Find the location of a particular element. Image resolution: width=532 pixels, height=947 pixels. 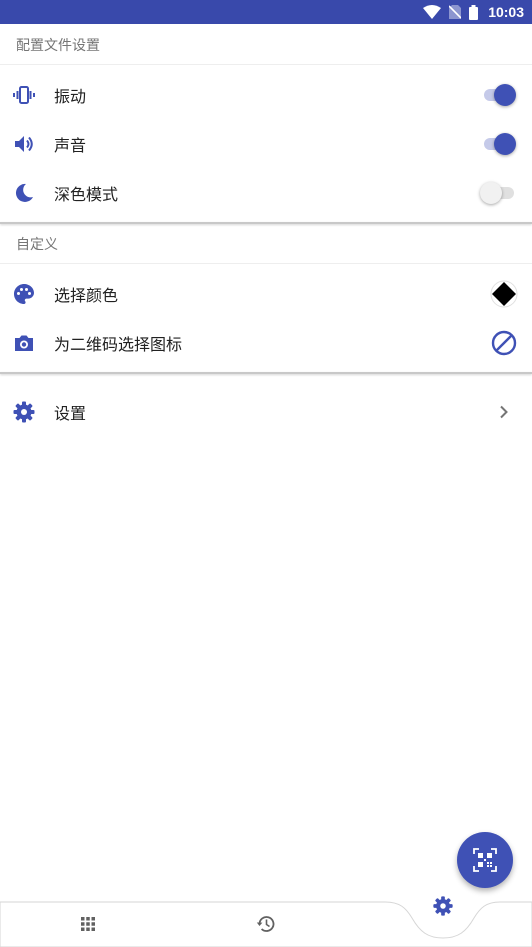

nav-settings-tab is located at coordinates (443, 906).